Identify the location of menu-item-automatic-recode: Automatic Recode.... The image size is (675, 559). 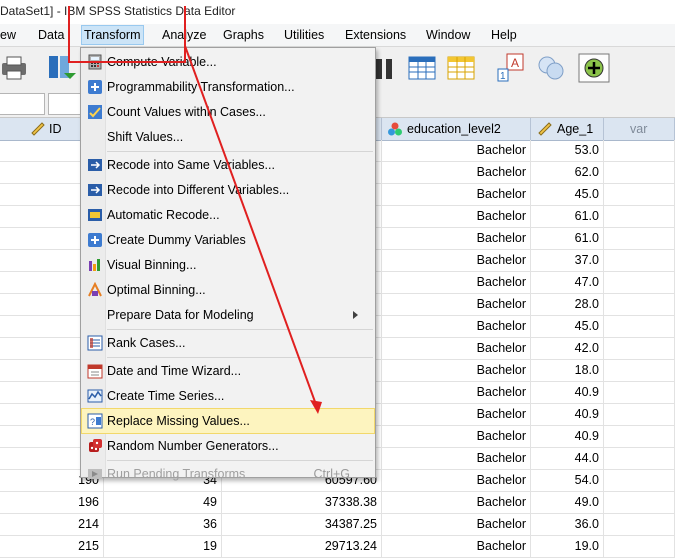
(228, 215).